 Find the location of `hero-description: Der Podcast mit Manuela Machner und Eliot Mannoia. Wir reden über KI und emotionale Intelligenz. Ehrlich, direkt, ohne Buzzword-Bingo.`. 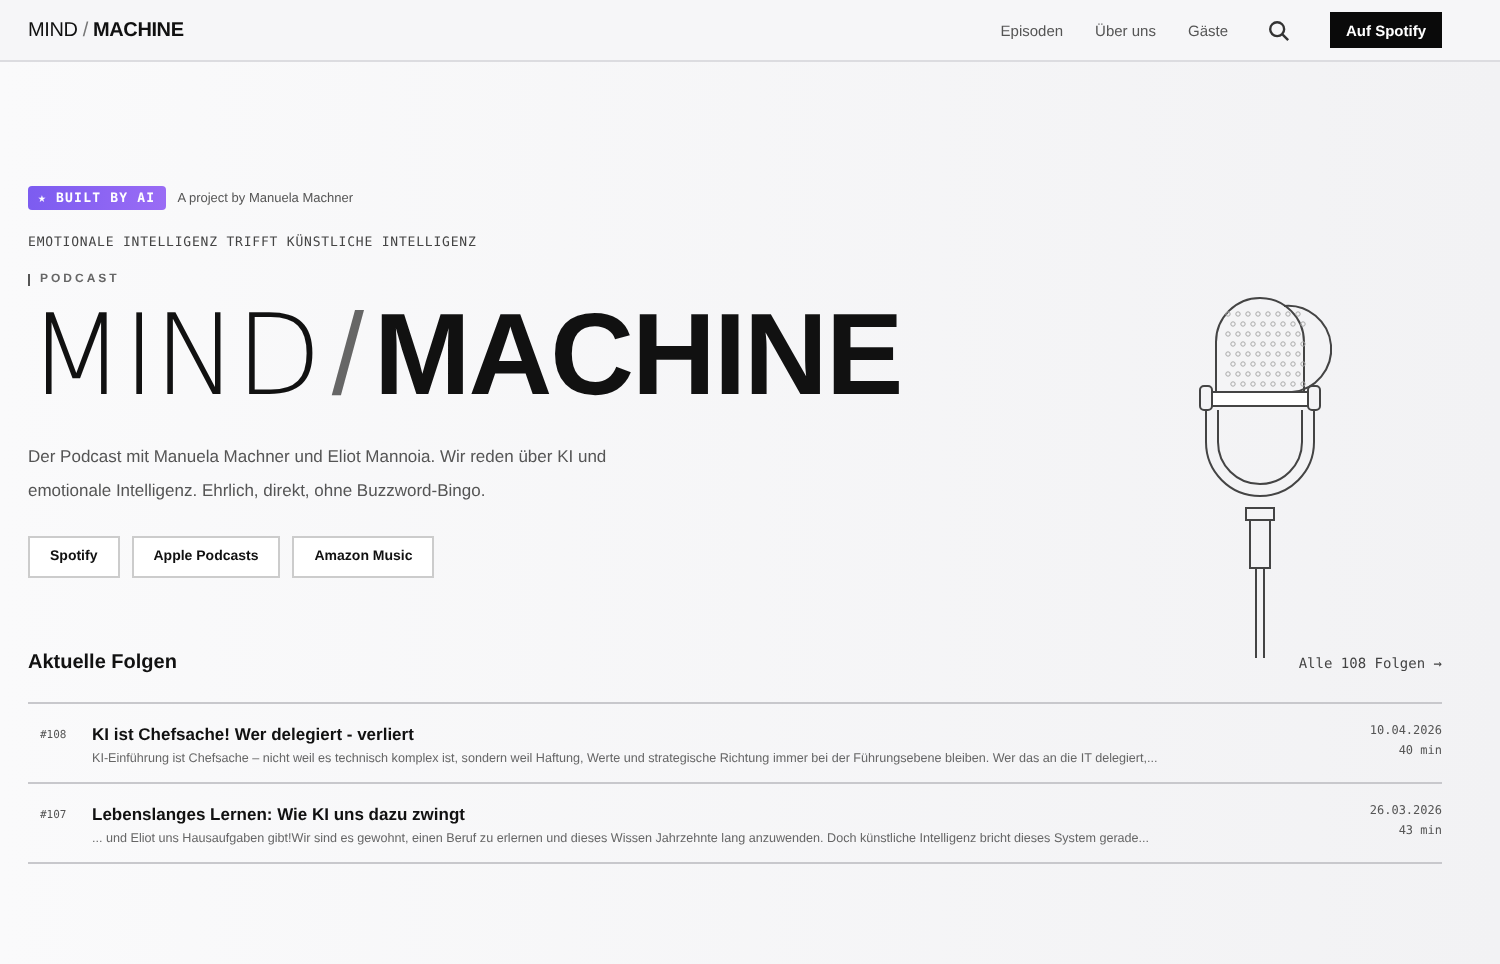

hero-description: Der Podcast mit Manuela Machner und Eliot Mannoia. Wir reden über KI und emotionale Intelligenz. Ehrlich, direkt, ohne Buzzword-Bingo. is located at coordinates (318, 474).